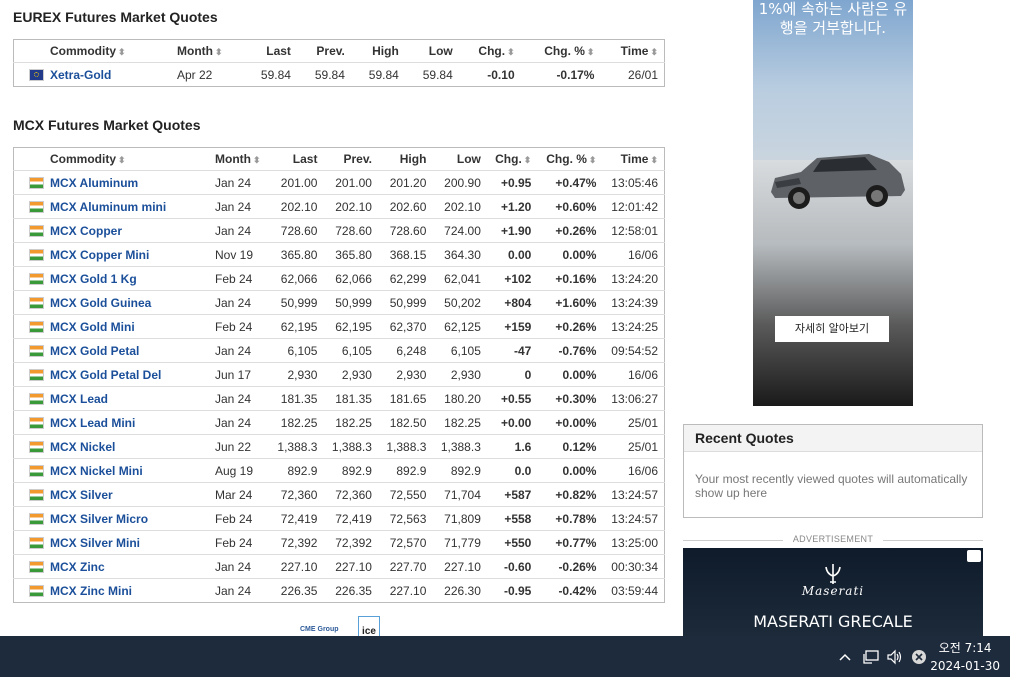  What do you see at coordinates (512, 590) in the screenshot?
I see `chg-cell: -0.95` at bounding box center [512, 590].